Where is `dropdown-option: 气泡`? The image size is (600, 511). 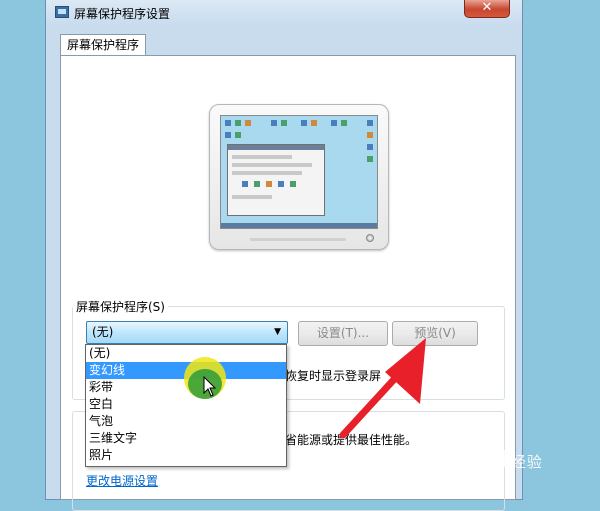 dropdown-option: 气泡 is located at coordinates (186, 421).